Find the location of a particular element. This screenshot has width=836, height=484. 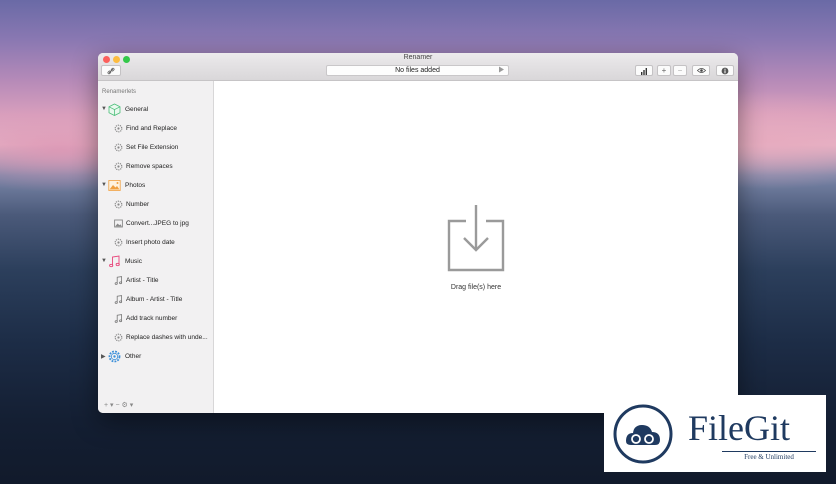

item-label: Artist - Title is located at coordinates (142, 280).